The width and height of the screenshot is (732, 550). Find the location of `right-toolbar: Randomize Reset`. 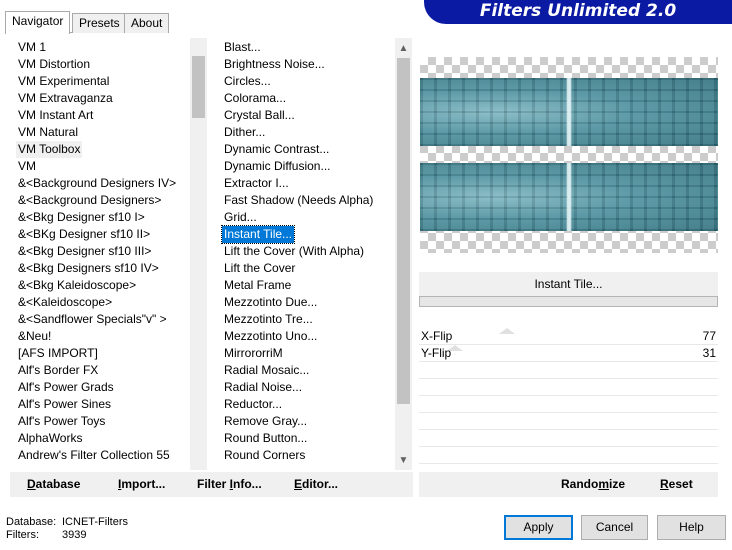

right-toolbar: Randomize Reset is located at coordinates (568, 484).